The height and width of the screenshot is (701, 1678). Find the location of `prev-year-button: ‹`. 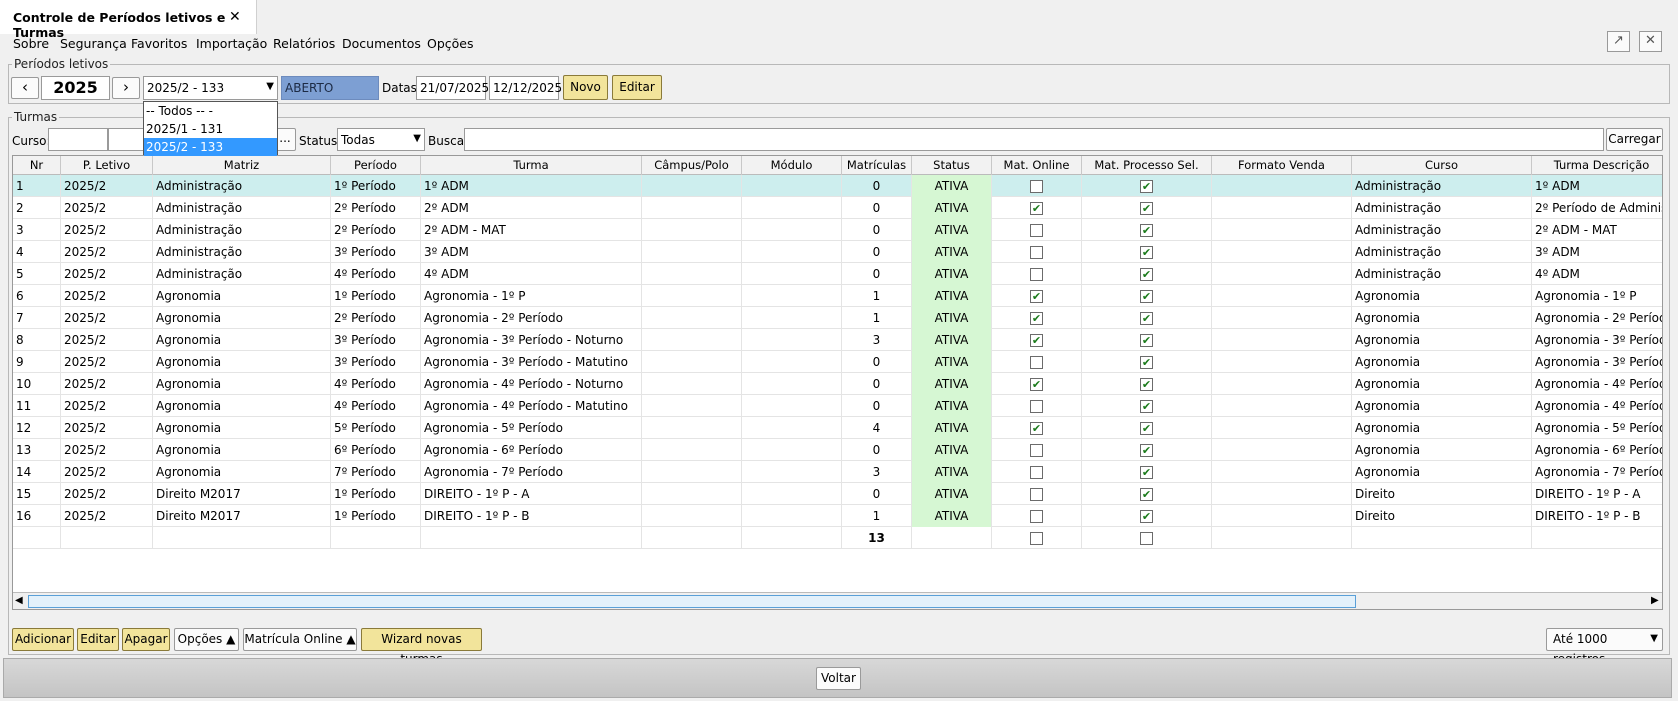

prev-year-button: ‹ is located at coordinates (25, 88).